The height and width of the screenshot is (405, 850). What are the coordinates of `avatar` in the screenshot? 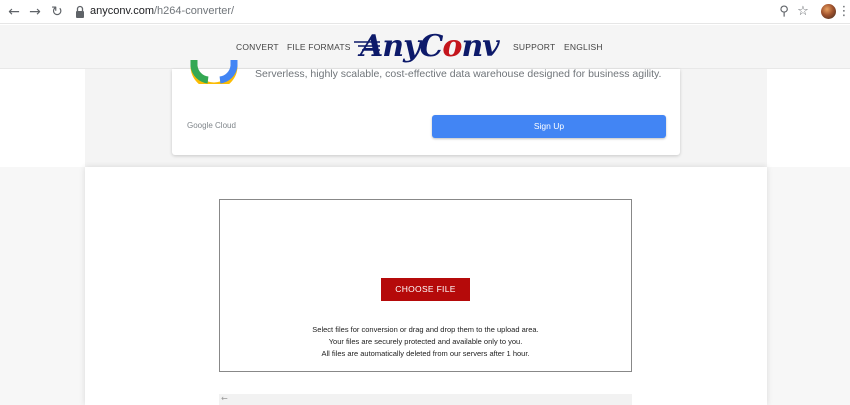 It's located at (828, 11).